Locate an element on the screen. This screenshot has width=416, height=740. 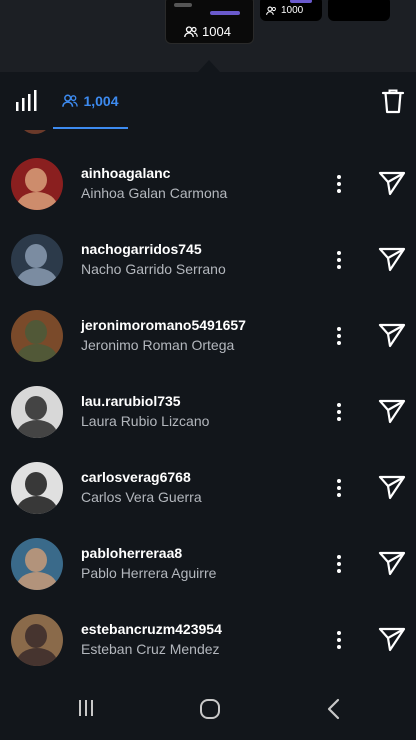
viewer-username: nachogarridos745 is located at coordinates (141, 249).